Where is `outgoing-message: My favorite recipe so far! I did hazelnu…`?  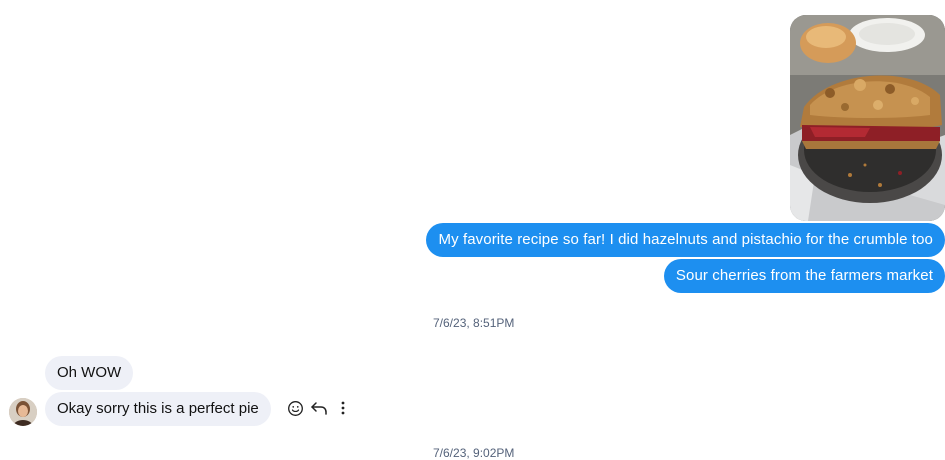
outgoing-message: My favorite recipe so far! I did hazelnu… is located at coordinates (685, 240).